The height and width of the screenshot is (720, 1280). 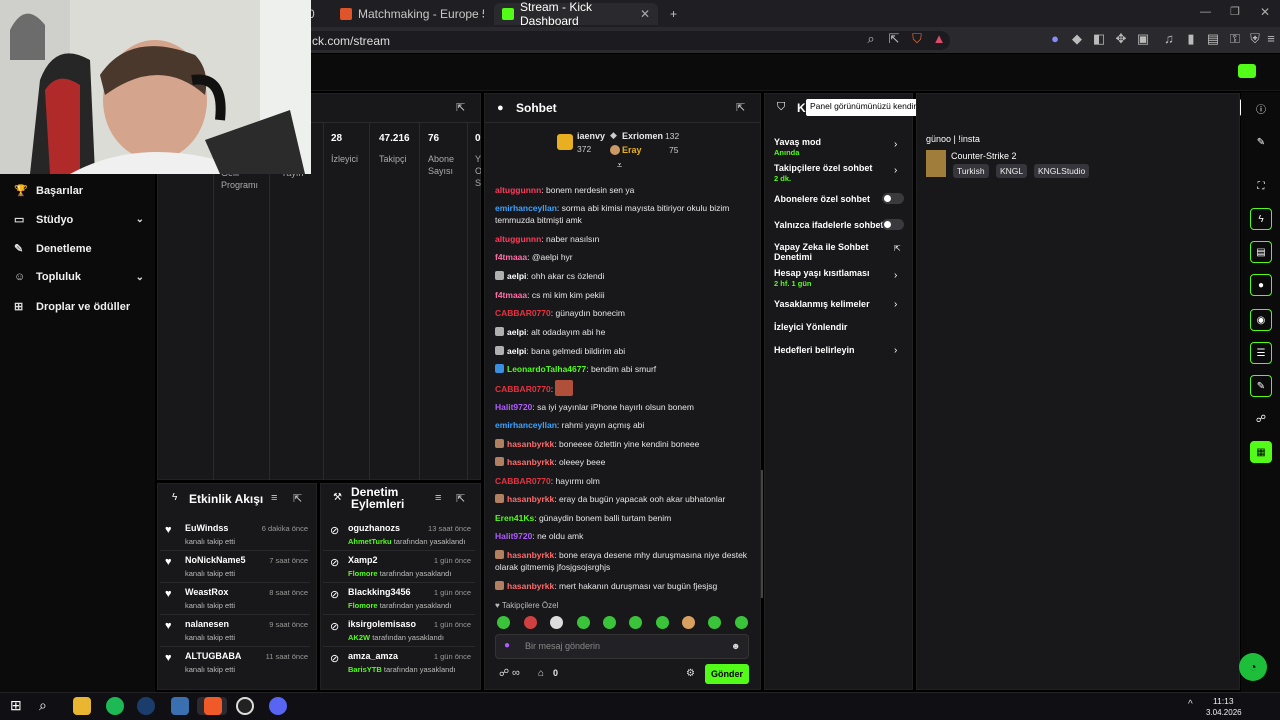 What do you see at coordinates (1191, 39) in the screenshot?
I see `sidebar-icon: ▮` at bounding box center [1191, 39].